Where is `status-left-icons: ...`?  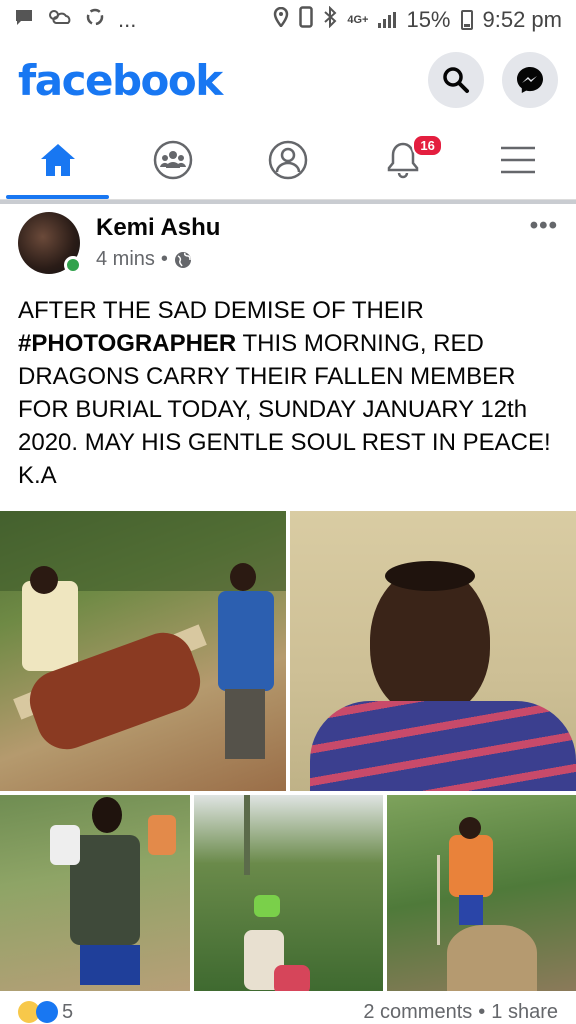 status-left-icons: ... is located at coordinates (75, 20).